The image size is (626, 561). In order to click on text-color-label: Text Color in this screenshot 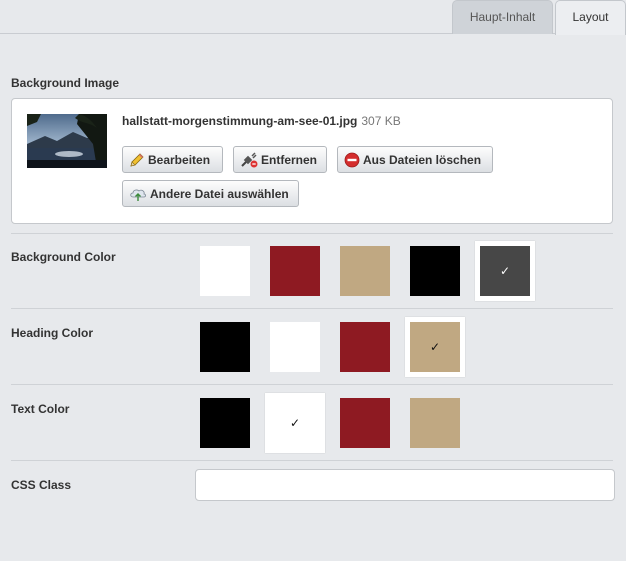, I will do `click(40, 409)`.